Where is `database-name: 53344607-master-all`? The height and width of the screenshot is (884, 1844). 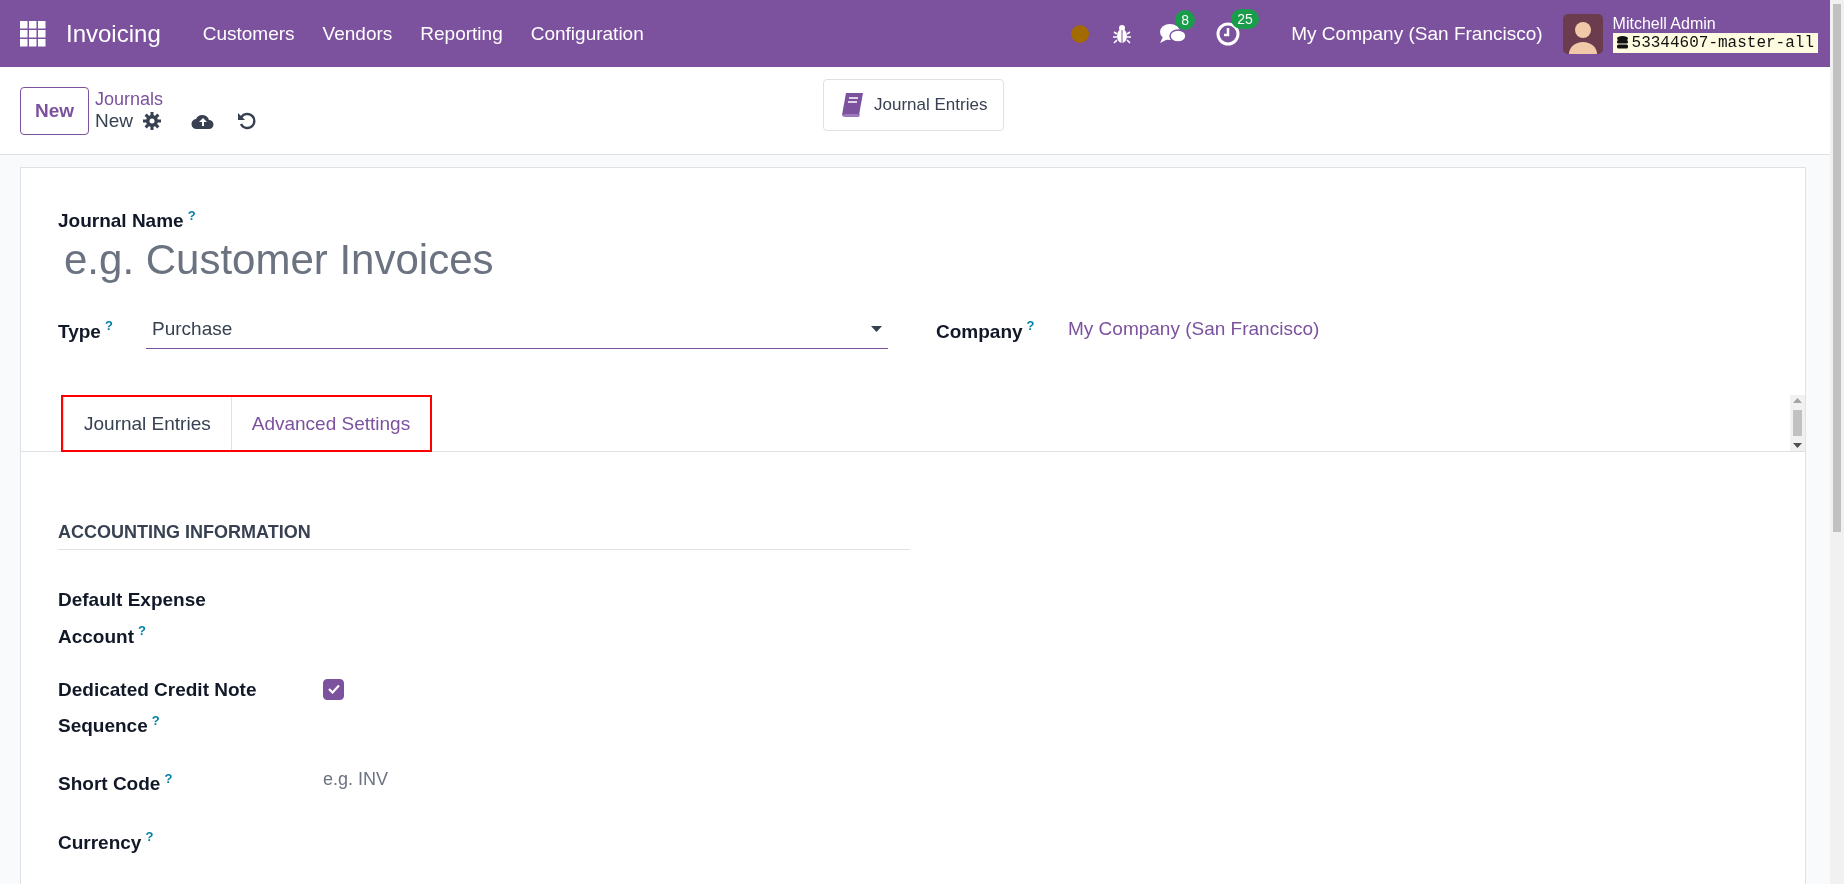 database-name: 53344607-master-all is located at coordinates (1722, 42).